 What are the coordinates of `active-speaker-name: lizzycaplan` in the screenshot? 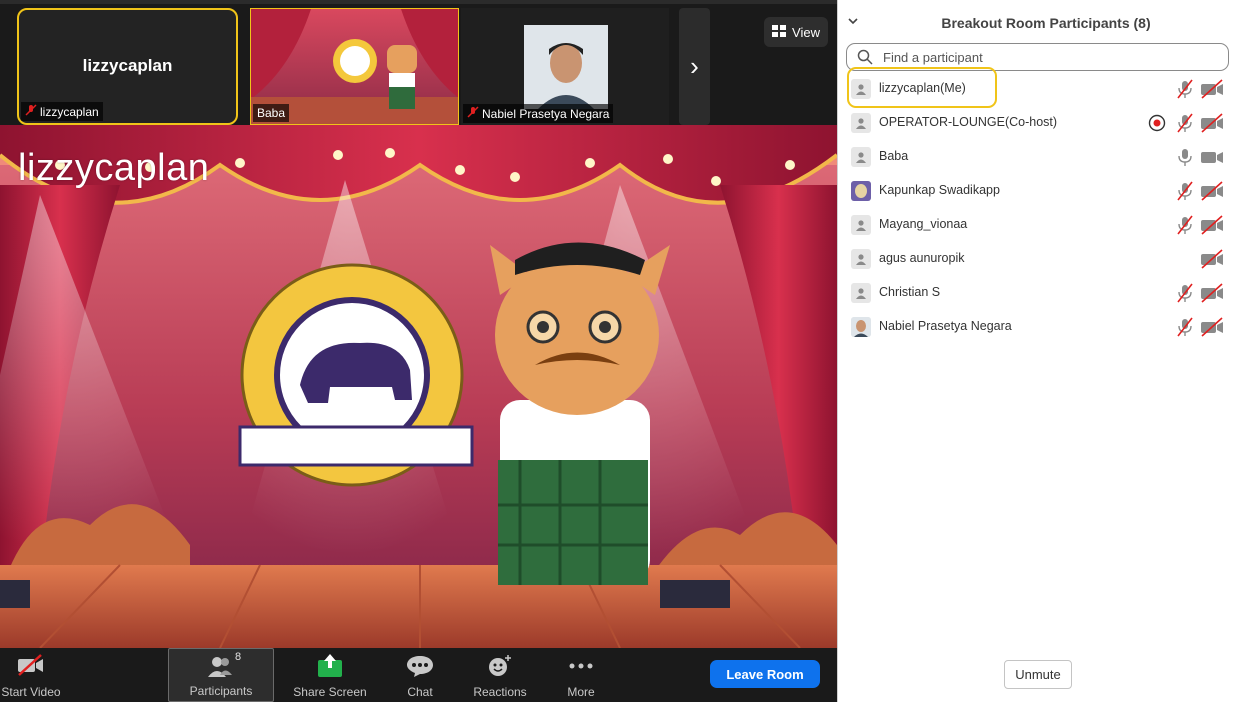 It's located at (114, 168).